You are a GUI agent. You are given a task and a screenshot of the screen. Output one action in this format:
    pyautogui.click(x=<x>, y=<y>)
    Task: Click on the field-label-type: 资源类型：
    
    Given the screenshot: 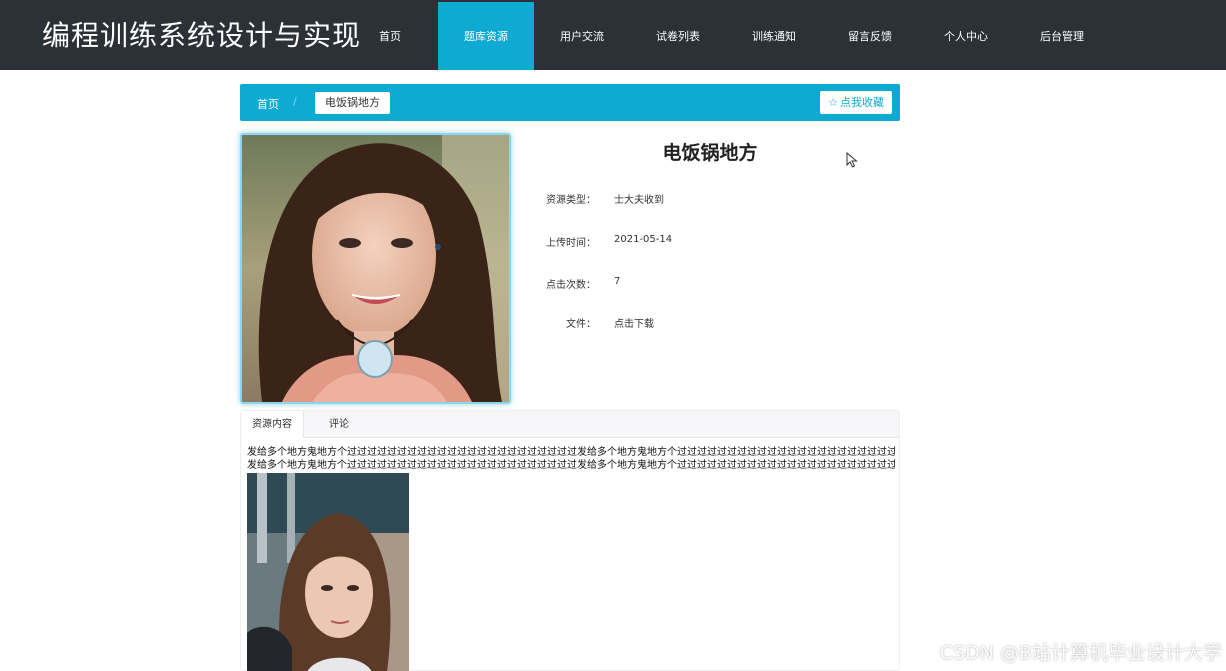 What is the action you would take?
    pyautogui.click(x=571, y=200)
    